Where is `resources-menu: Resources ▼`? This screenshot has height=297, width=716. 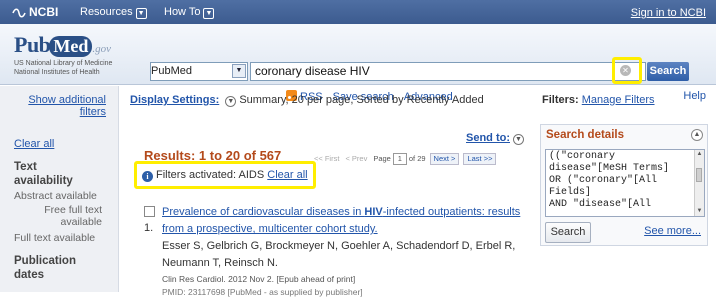
resources-menu: Resources ▼ is located at coordinates (113, 12).